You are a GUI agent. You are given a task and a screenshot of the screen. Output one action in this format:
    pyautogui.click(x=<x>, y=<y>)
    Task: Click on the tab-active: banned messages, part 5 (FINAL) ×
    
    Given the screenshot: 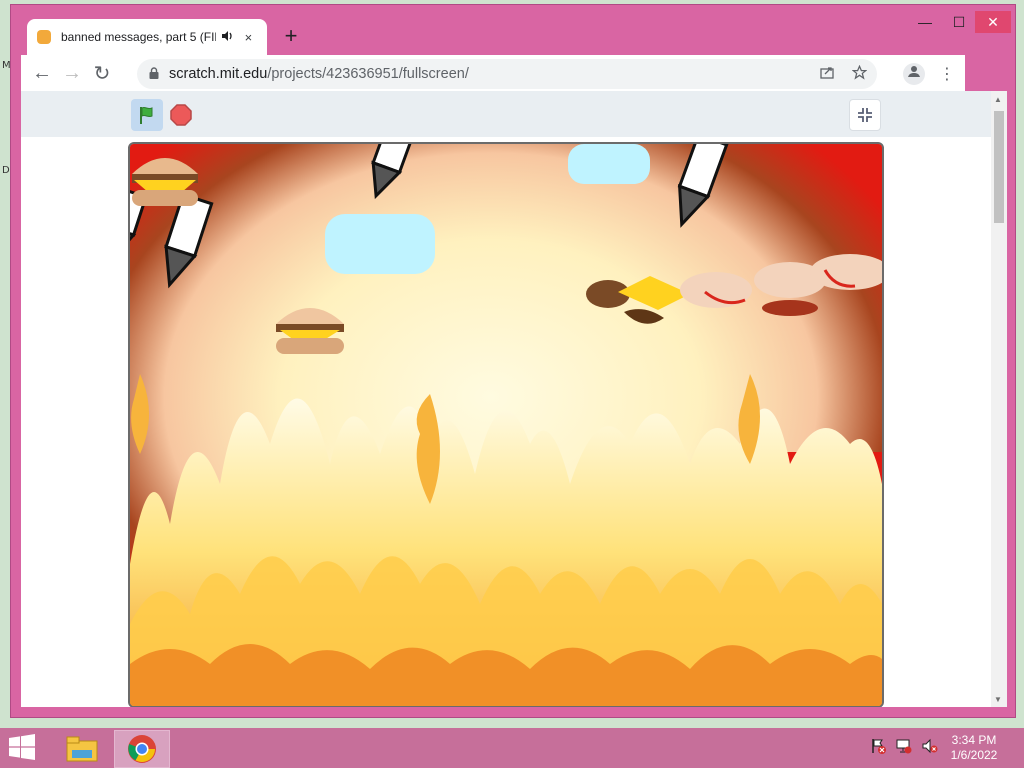 What is the action you would take?
    pyautogui.click(x=147, y=37)
    